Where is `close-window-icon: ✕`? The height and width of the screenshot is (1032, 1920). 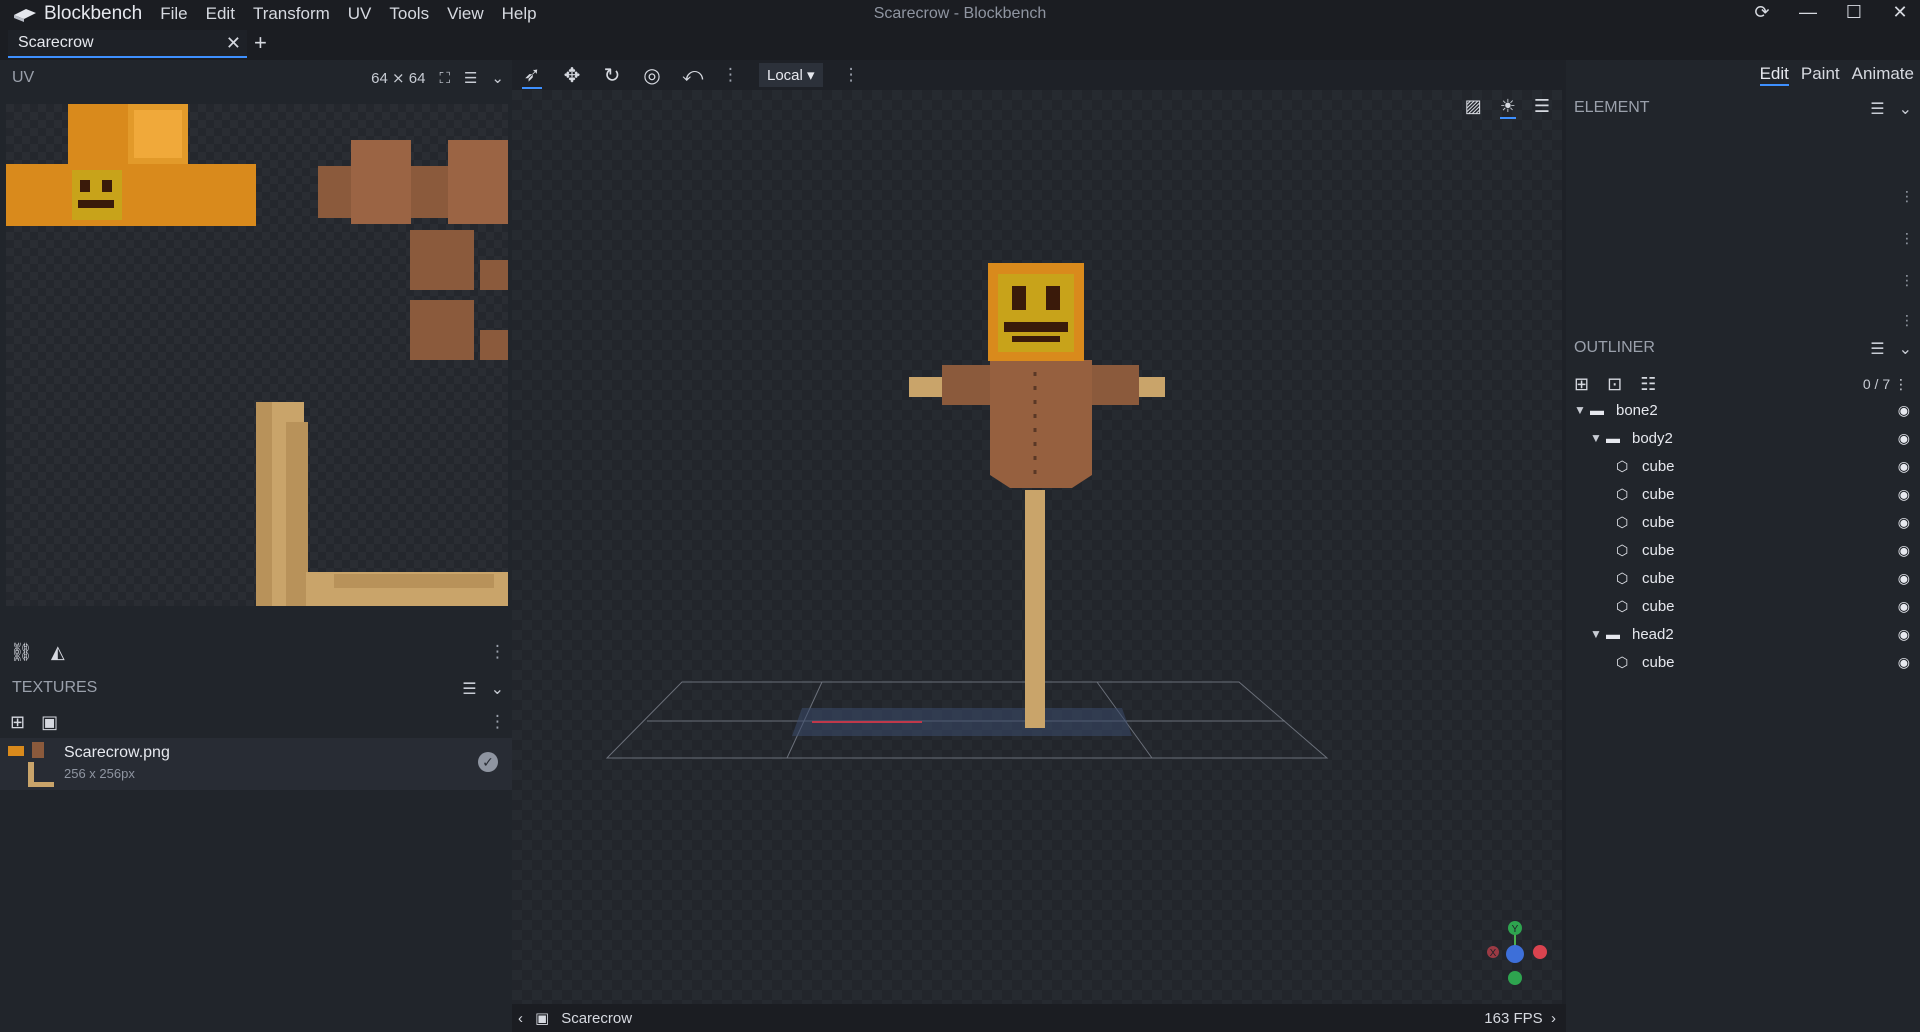
close-window-icon: ✕ is located at coordinates (1900, 12).